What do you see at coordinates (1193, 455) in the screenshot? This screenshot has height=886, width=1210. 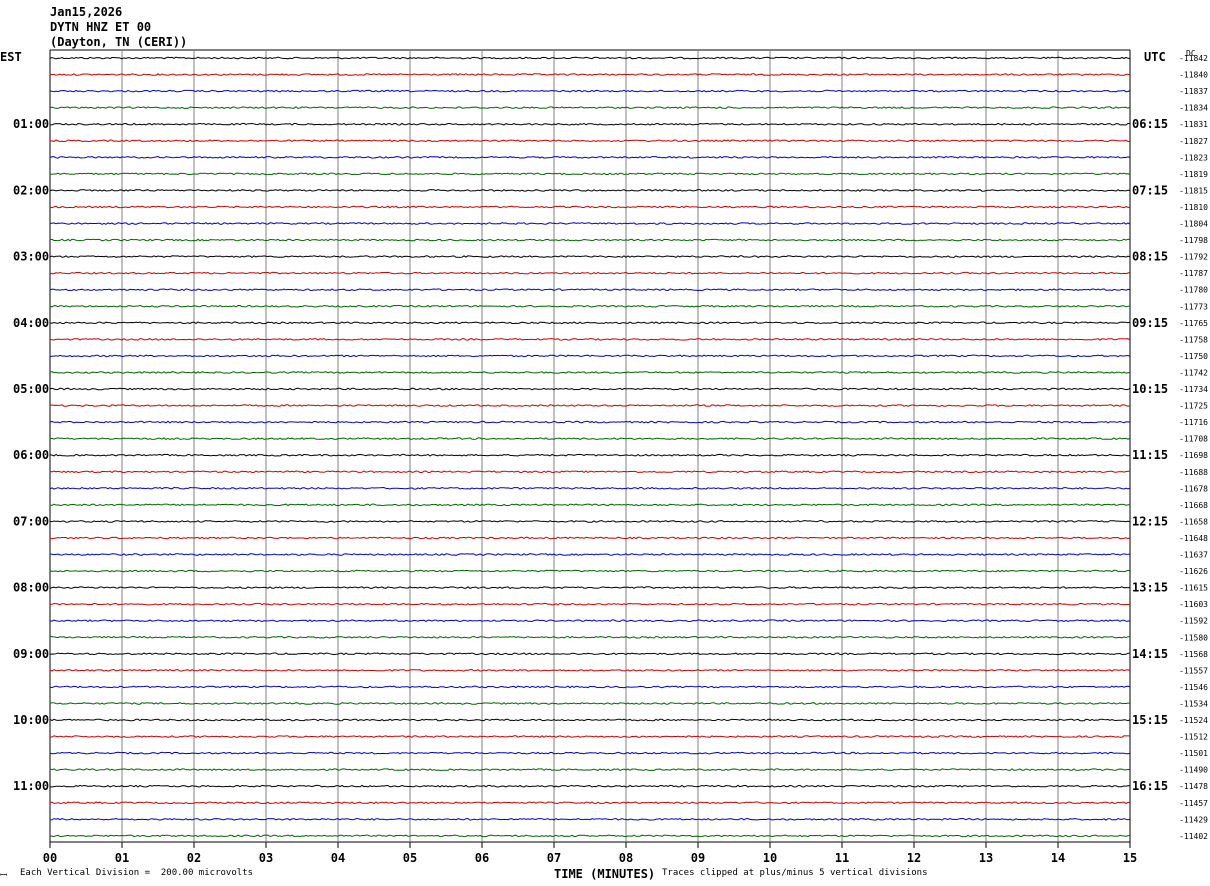 I see `dc-offset-label: -11698` at bounding box center [1193, 455].